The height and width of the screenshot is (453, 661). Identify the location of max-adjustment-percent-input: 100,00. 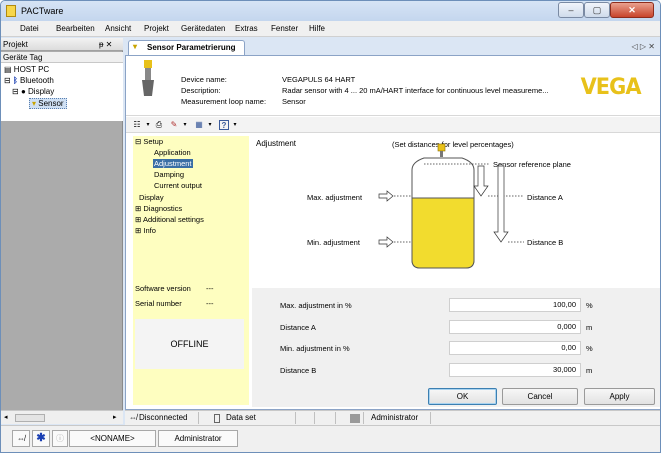
(515, 305).